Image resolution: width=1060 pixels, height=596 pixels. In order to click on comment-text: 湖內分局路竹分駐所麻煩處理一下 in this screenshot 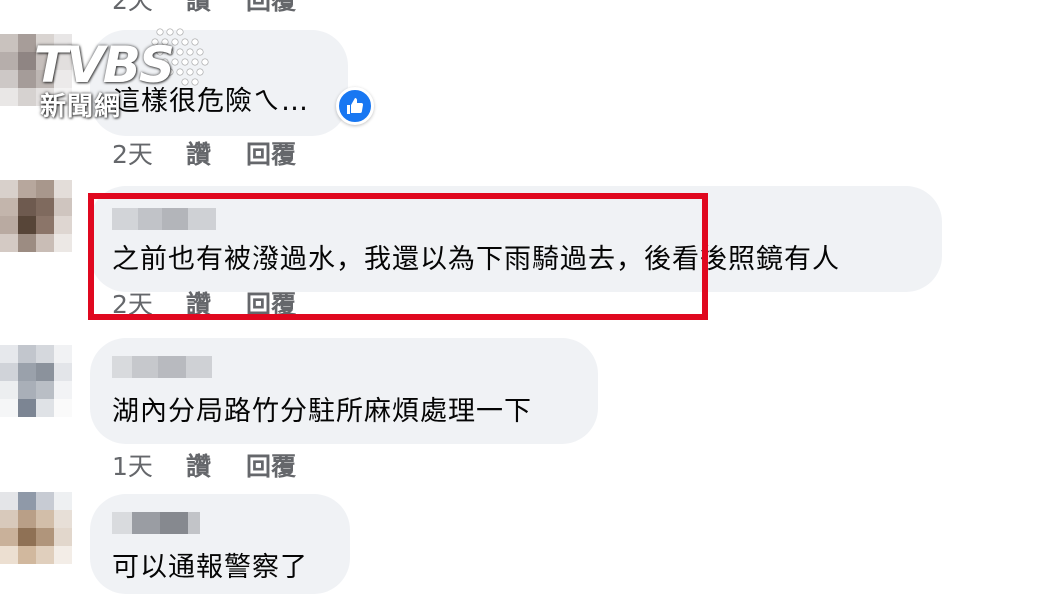, I will do `click(322, 411)`.